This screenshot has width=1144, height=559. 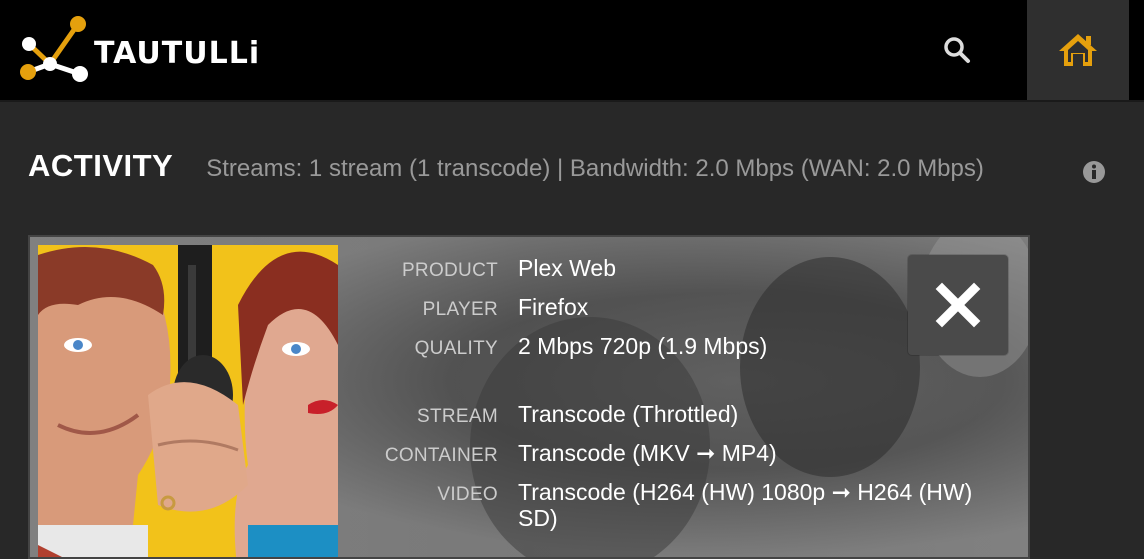 What do you see at coordinates (456, 348) in the screenshot?
I see `detail-label: QUALITY` at bounding box center [456, 348].